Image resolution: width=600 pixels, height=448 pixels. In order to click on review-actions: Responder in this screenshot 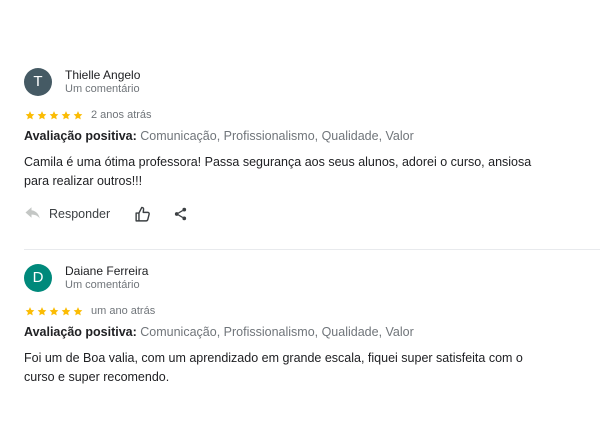, I will do `click(304, 214)`.